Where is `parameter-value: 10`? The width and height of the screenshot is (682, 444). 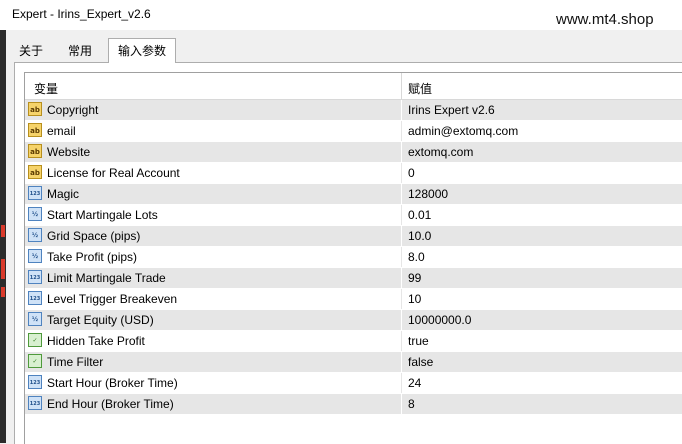 parameter-value: 10 is located at coordinates (414, 299).